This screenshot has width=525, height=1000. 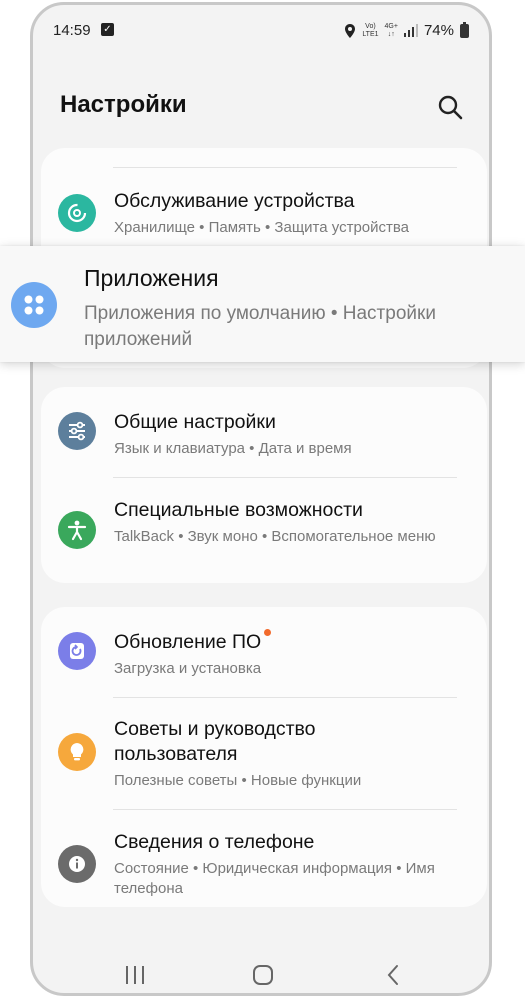 What do you see at coordinates (350, 30) in the screenshot?
I see `location-icon` at bounding box center [350, 30].